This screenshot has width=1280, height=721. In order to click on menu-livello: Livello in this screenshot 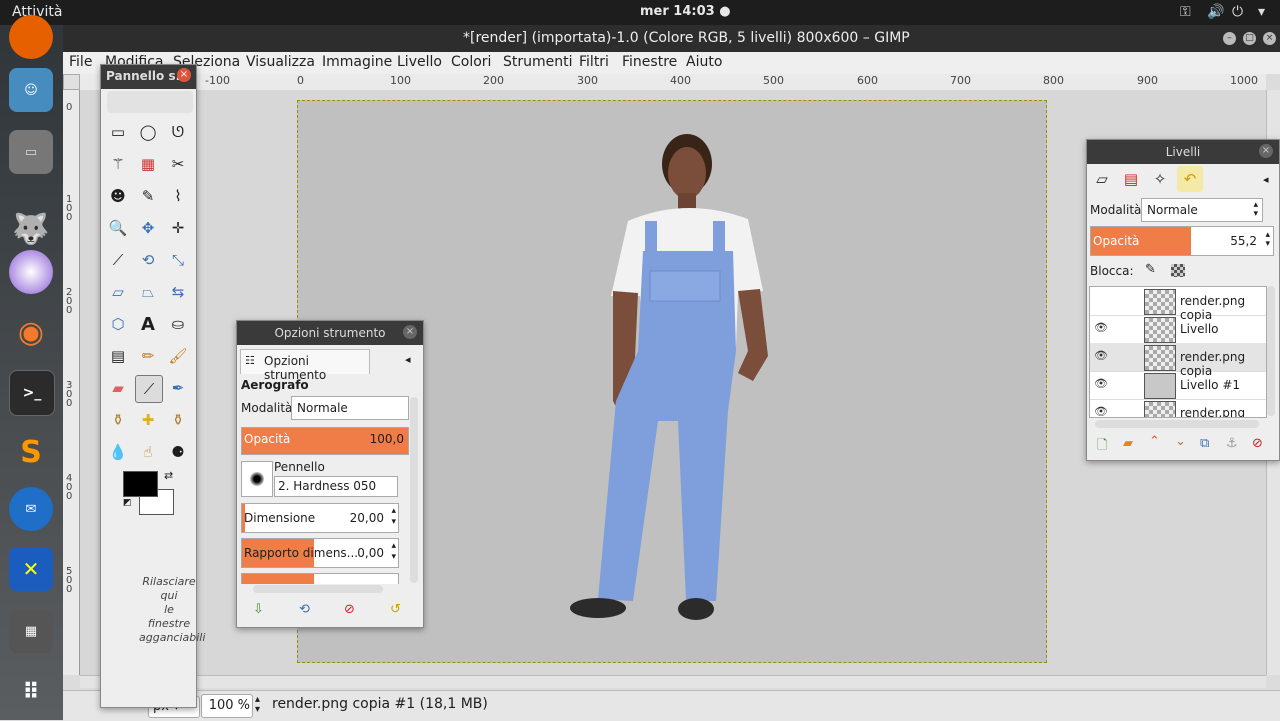, I will do `click(419, 62)`.